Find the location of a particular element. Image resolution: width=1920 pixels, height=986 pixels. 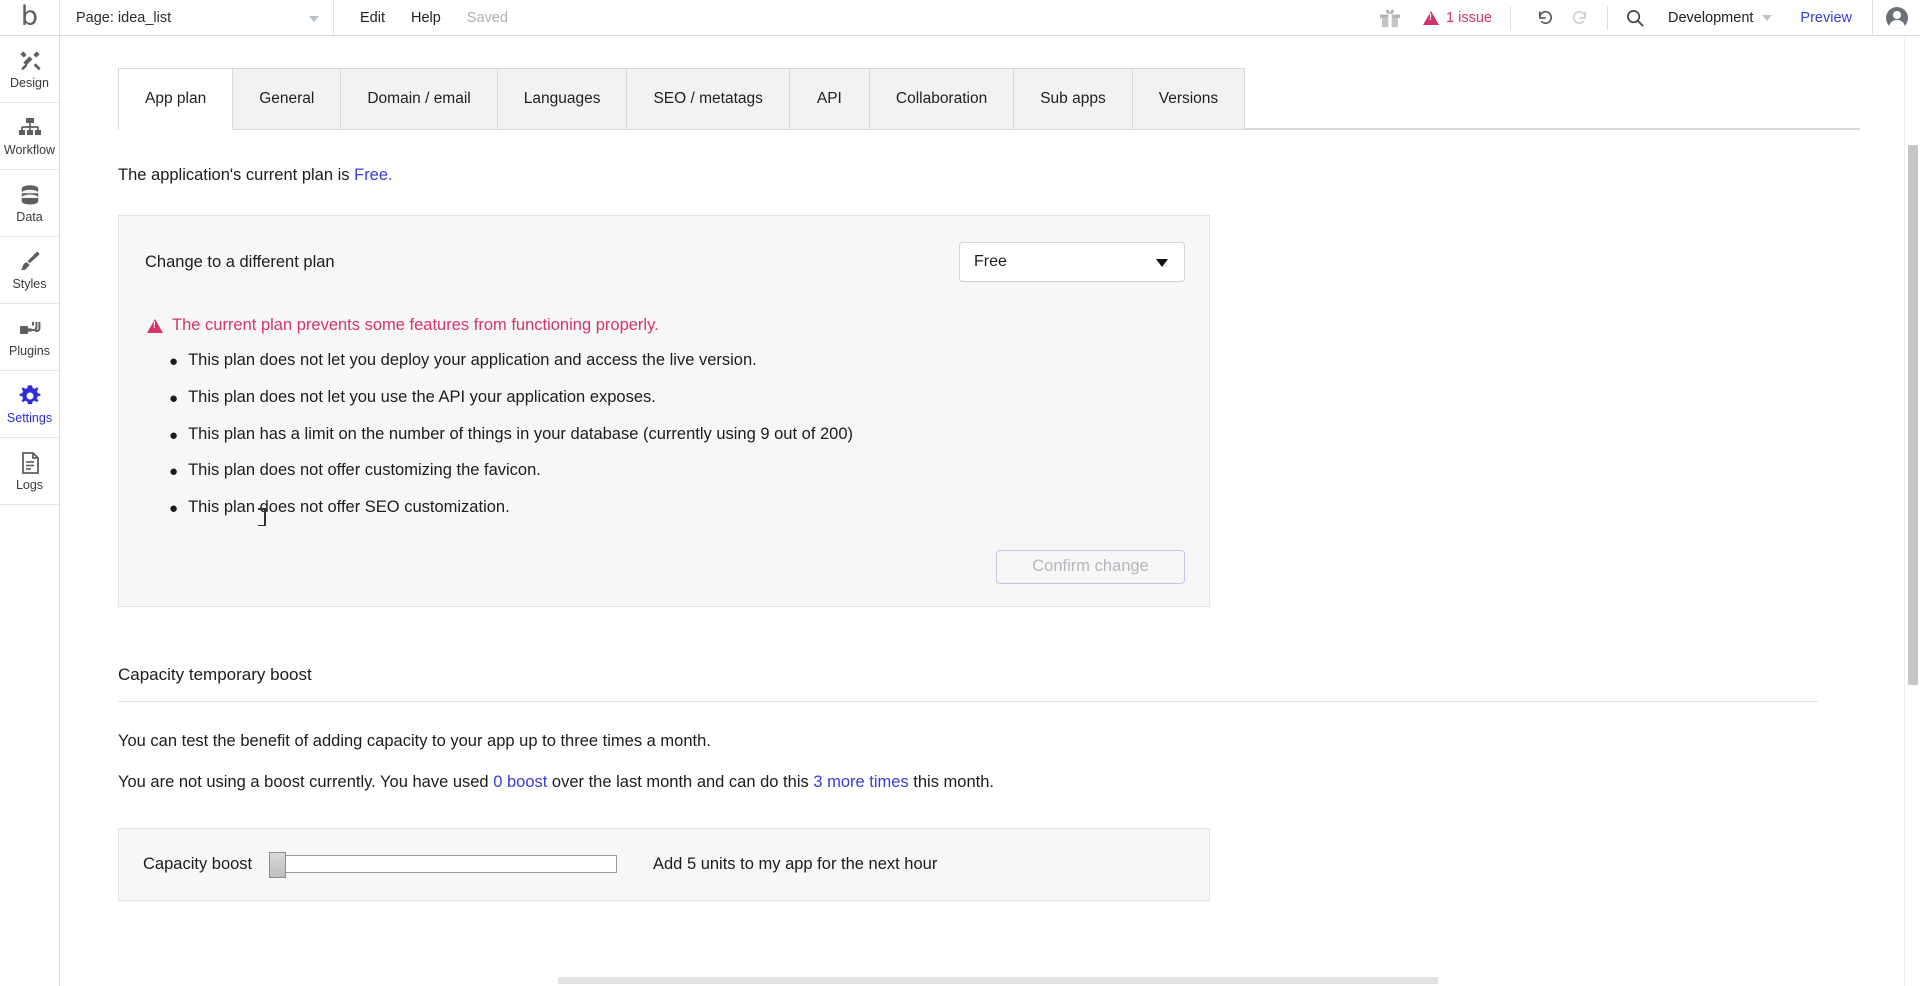

vertical-scrollbar-thumb is located at coordinates (1913, 415).